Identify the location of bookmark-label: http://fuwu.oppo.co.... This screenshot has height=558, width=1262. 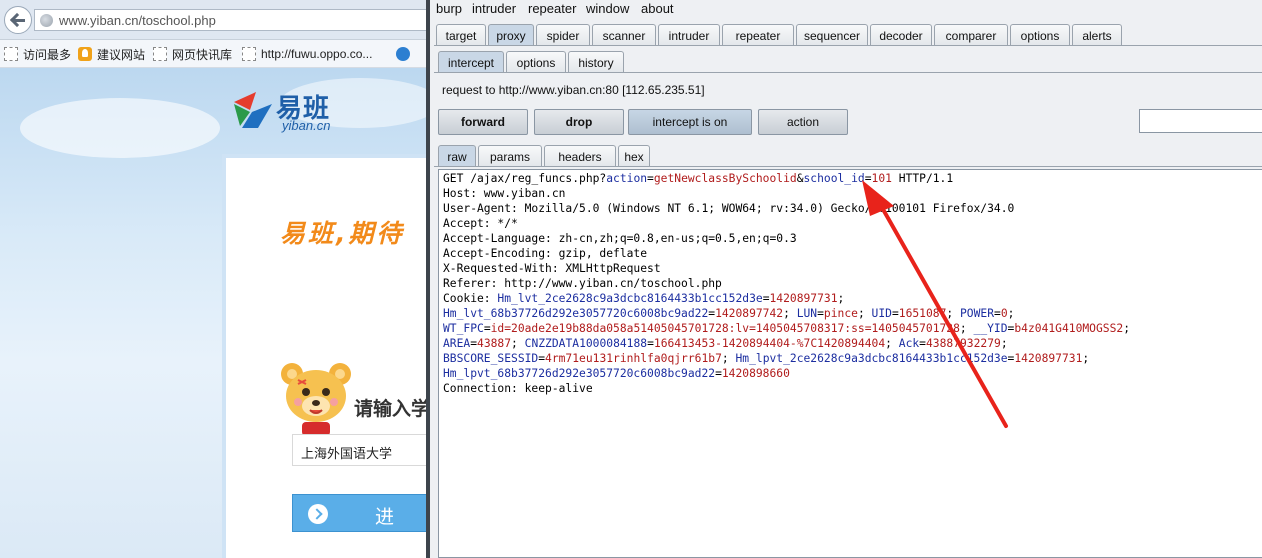
(317, 54).